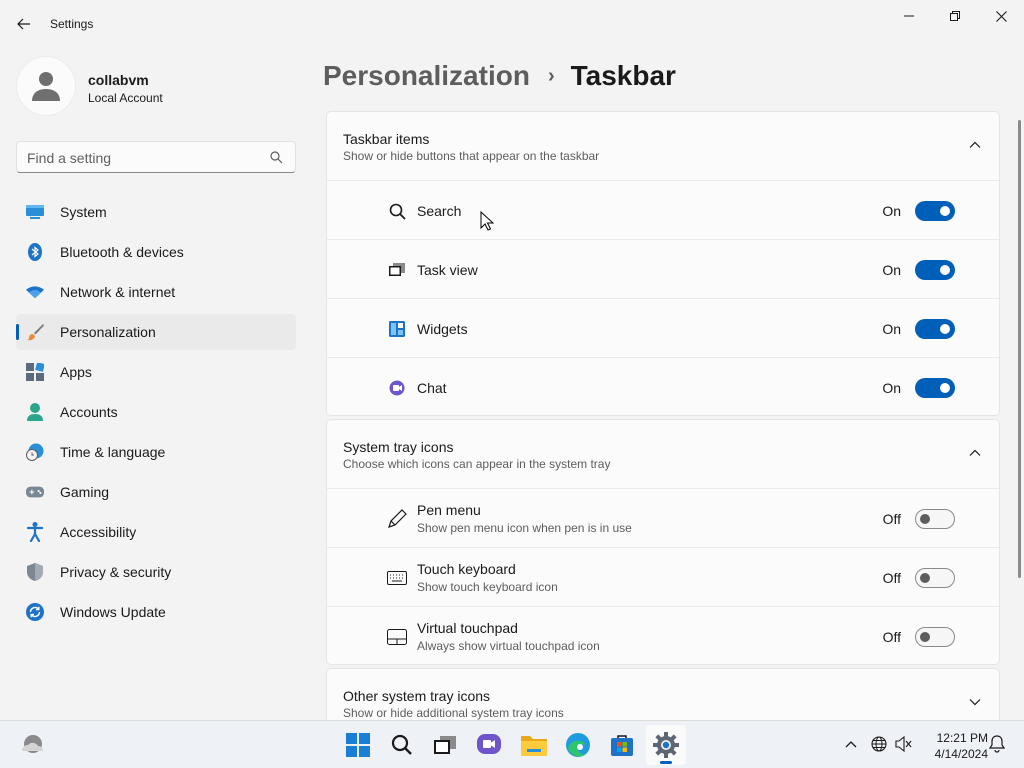 This screenshot has width=1024, height=768. Describe the element at coordinates (156, 87) in the screenshot. I see `user-profile: collabvm Local Account` at that location.